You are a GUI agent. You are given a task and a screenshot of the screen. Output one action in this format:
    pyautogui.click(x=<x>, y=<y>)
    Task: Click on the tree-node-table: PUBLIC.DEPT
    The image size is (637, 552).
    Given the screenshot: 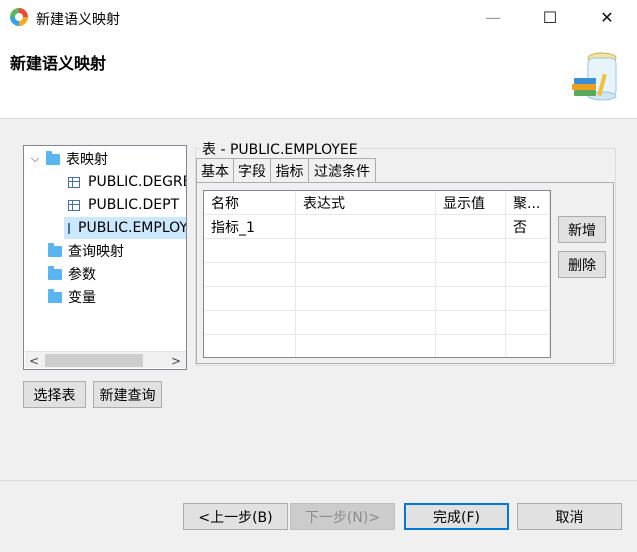 What is the action you would take?
    pyautogui.click(x=123, y=205)
    